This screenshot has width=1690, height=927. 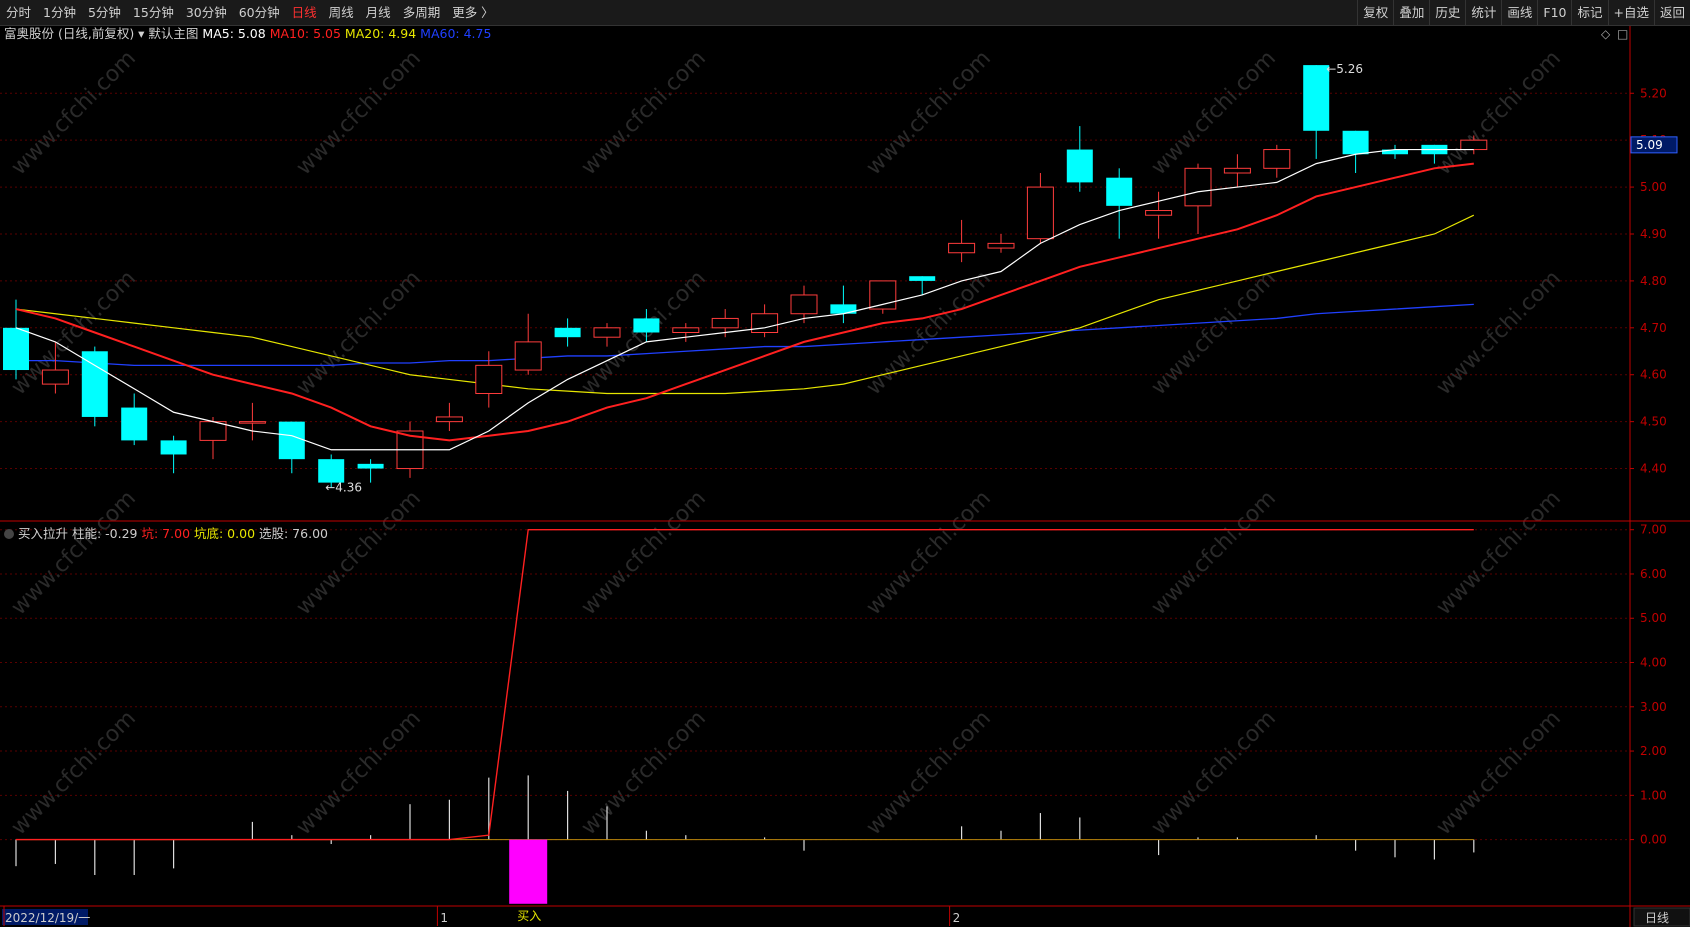 I want to click on watermark-text-18: www.cfchi.com, so click(x=74, y=773).